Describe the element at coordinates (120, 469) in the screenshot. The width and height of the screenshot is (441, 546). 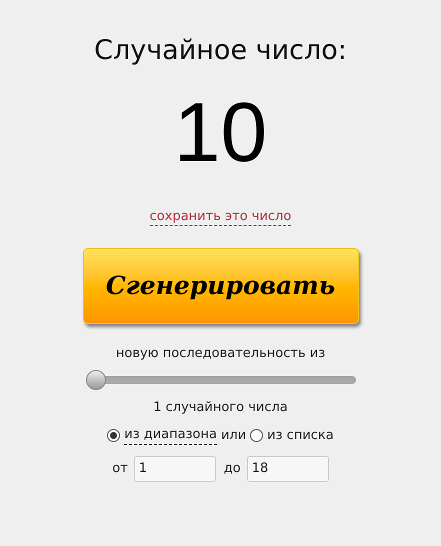
I see `from-label: от` at that location.